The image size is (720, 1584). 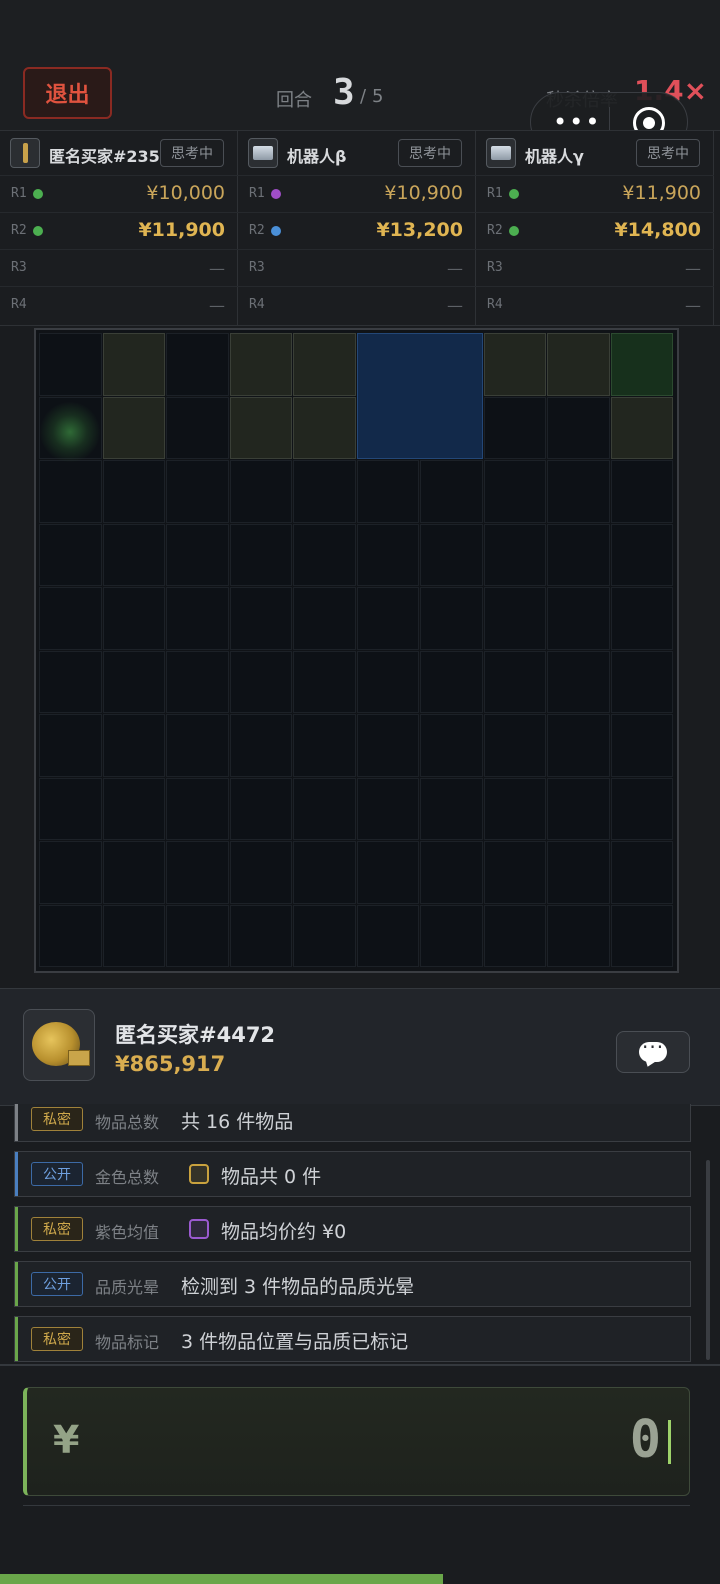 I want to click on tape-measure-icon, so click(x=59, y=1045).